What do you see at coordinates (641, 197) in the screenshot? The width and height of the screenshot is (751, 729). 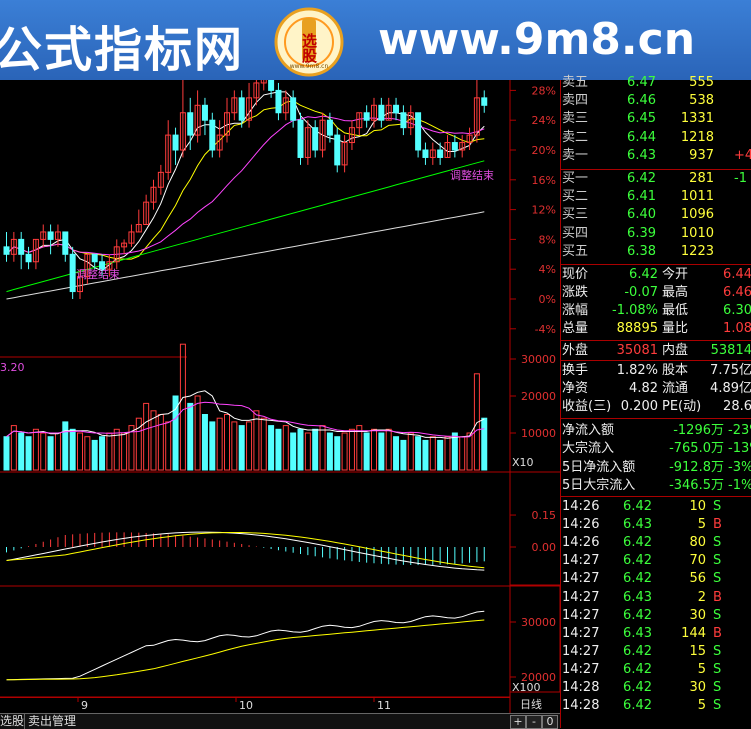 I see `level-price: 6.41` at bounding box center [641, 197].